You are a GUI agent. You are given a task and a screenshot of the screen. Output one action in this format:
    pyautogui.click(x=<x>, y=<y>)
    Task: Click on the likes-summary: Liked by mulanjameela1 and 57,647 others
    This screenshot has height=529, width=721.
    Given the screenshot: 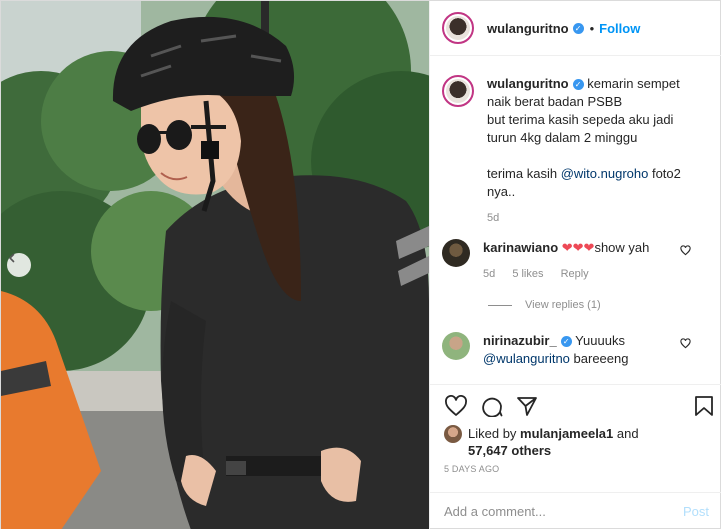 What is the action you would take?
    pyautogui.click(x=576, y=442)
    